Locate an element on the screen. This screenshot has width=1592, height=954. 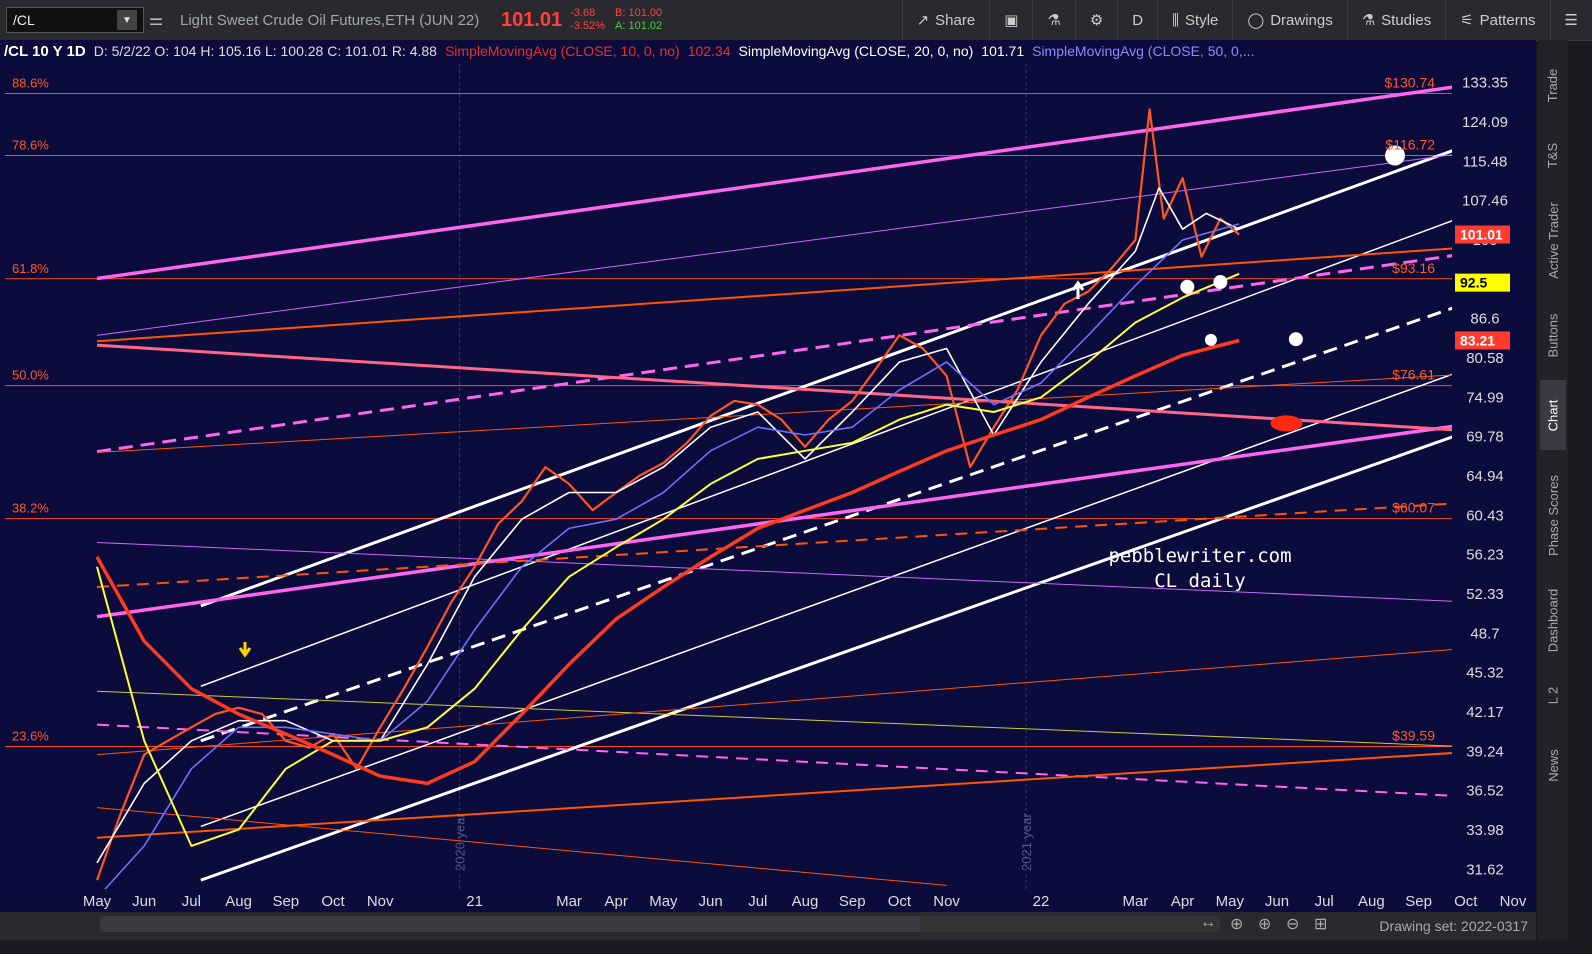
side-tab-active-trader: Active Trader is located at coordinates (1553, 240).